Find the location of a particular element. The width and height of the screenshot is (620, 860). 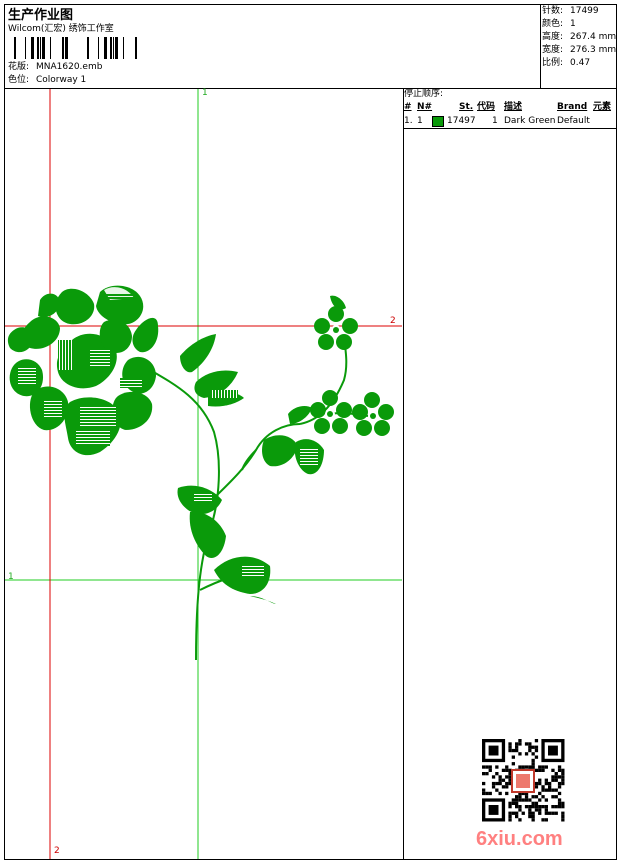

guide-label-bottom: 2 is located at coordinates (57, 851).